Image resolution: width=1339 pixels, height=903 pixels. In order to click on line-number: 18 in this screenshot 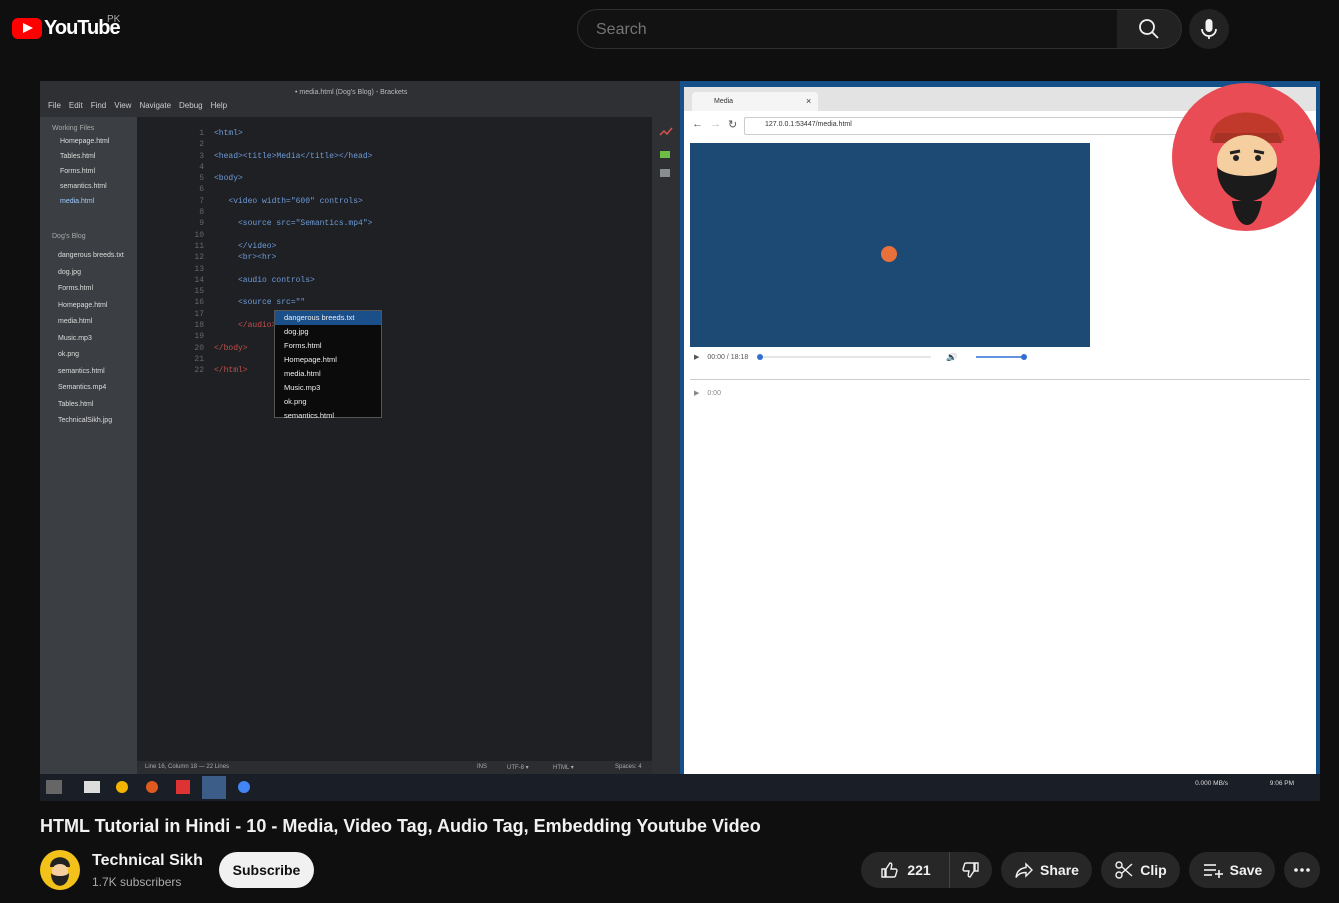, I will do `click(199, 326)`.